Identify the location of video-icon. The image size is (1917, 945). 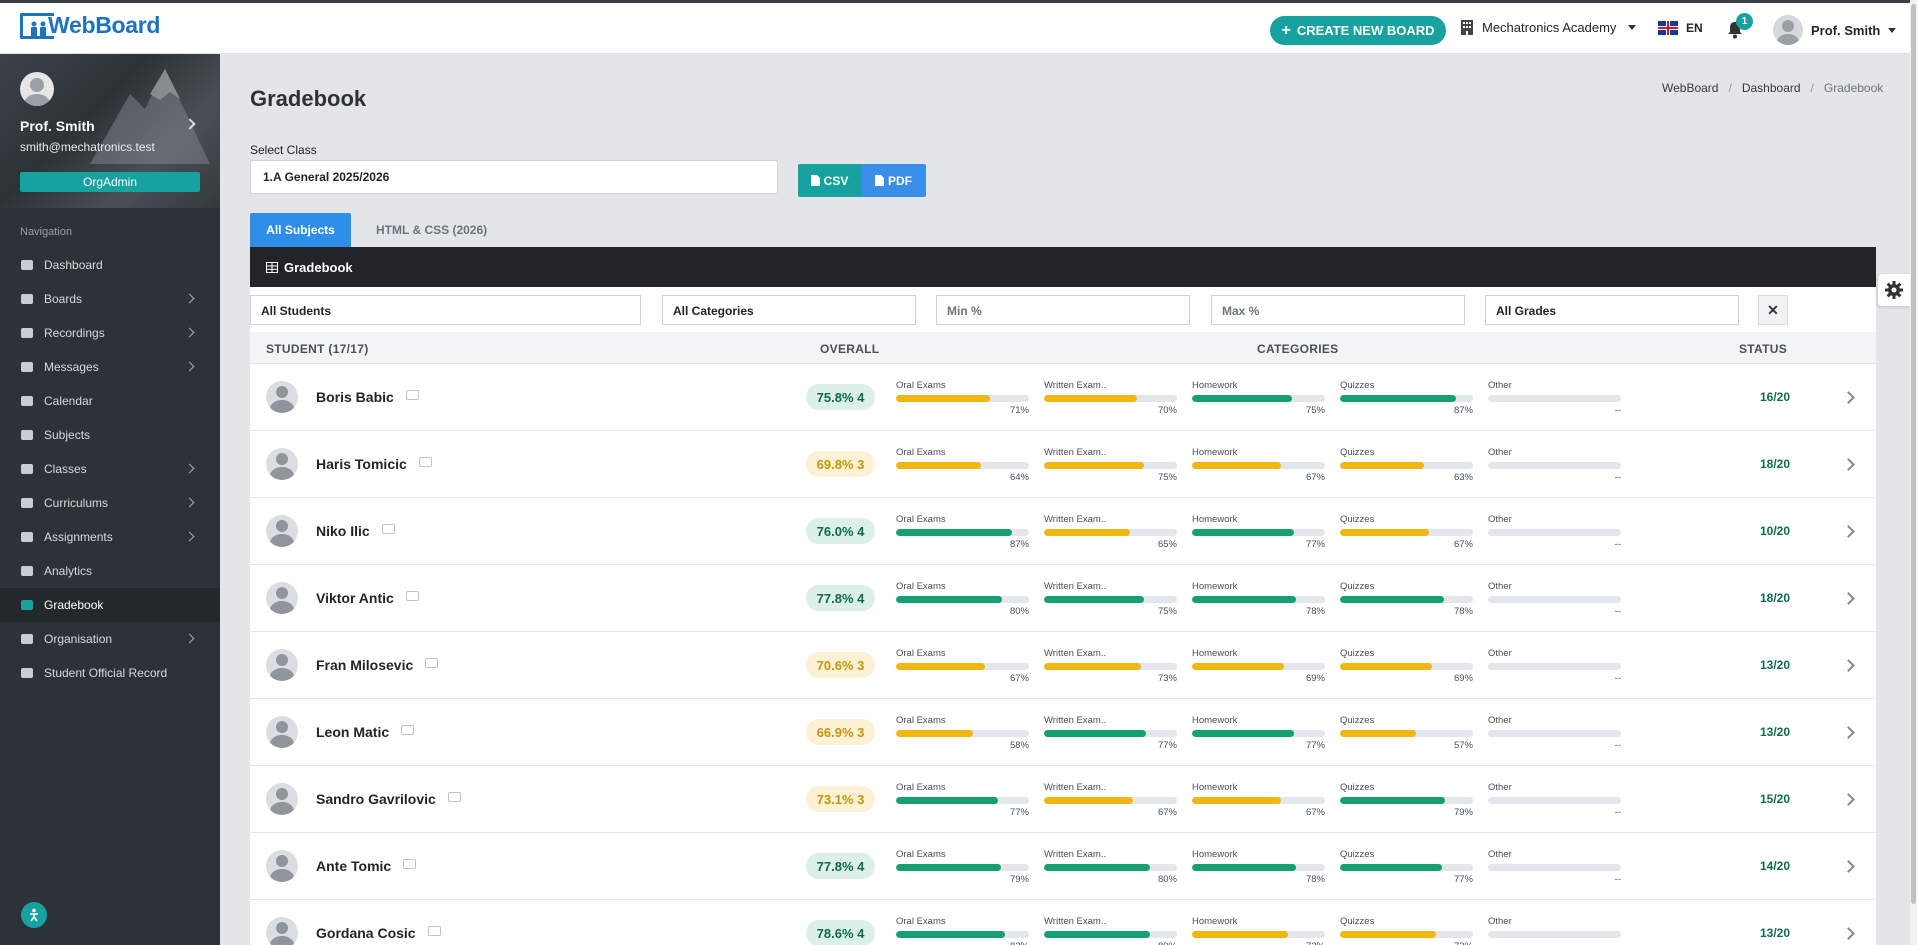
(27, 333).